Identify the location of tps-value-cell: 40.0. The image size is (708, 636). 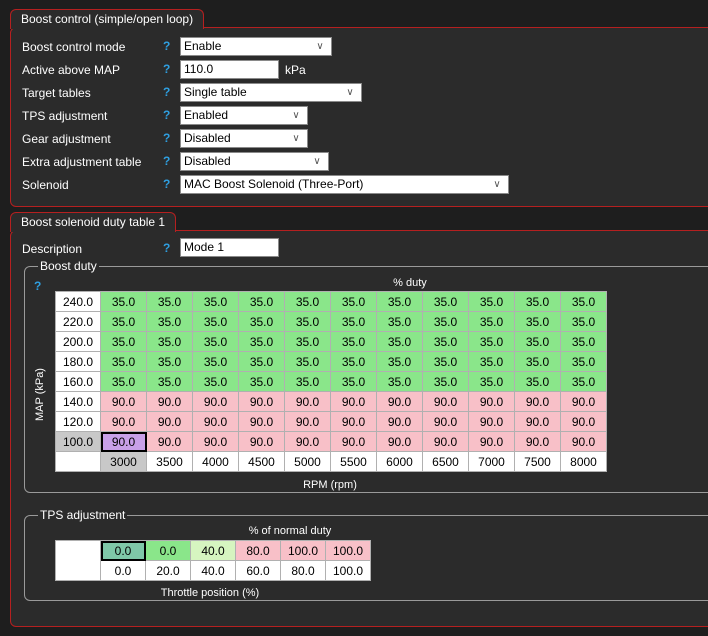
(213, 550).